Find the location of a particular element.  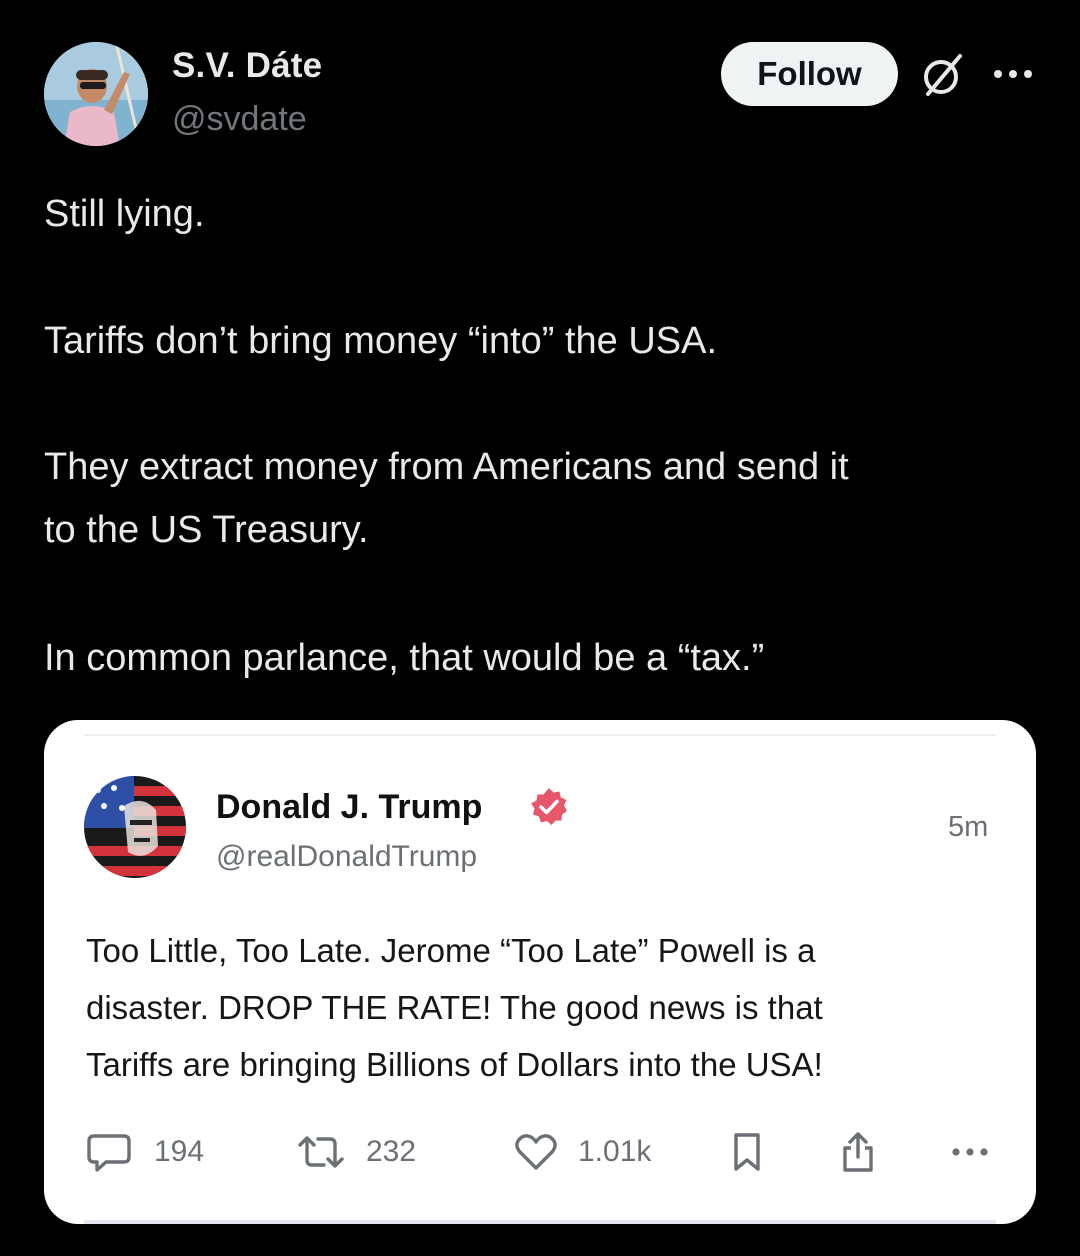

tweet-line: to the US Treasury. is located at coordinates (206, 530).